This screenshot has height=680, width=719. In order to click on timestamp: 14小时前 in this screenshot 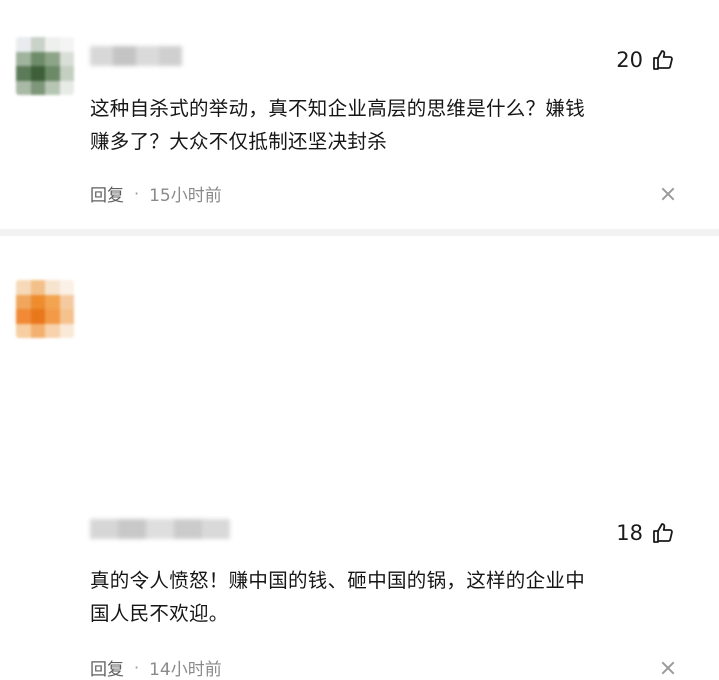, I will do `click(185, 670)`.